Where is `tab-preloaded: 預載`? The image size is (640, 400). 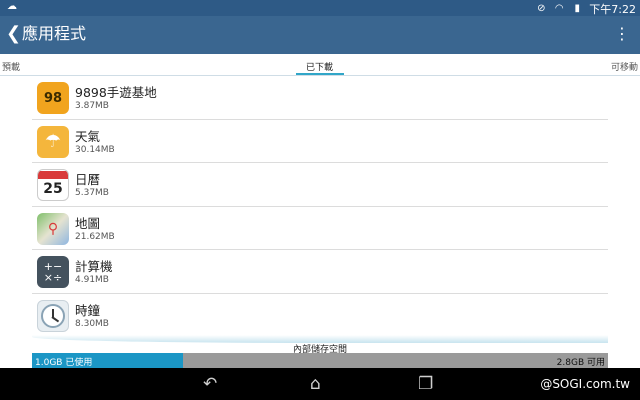 tab-preloaded: 預載 is located at coordinates (11, 66).